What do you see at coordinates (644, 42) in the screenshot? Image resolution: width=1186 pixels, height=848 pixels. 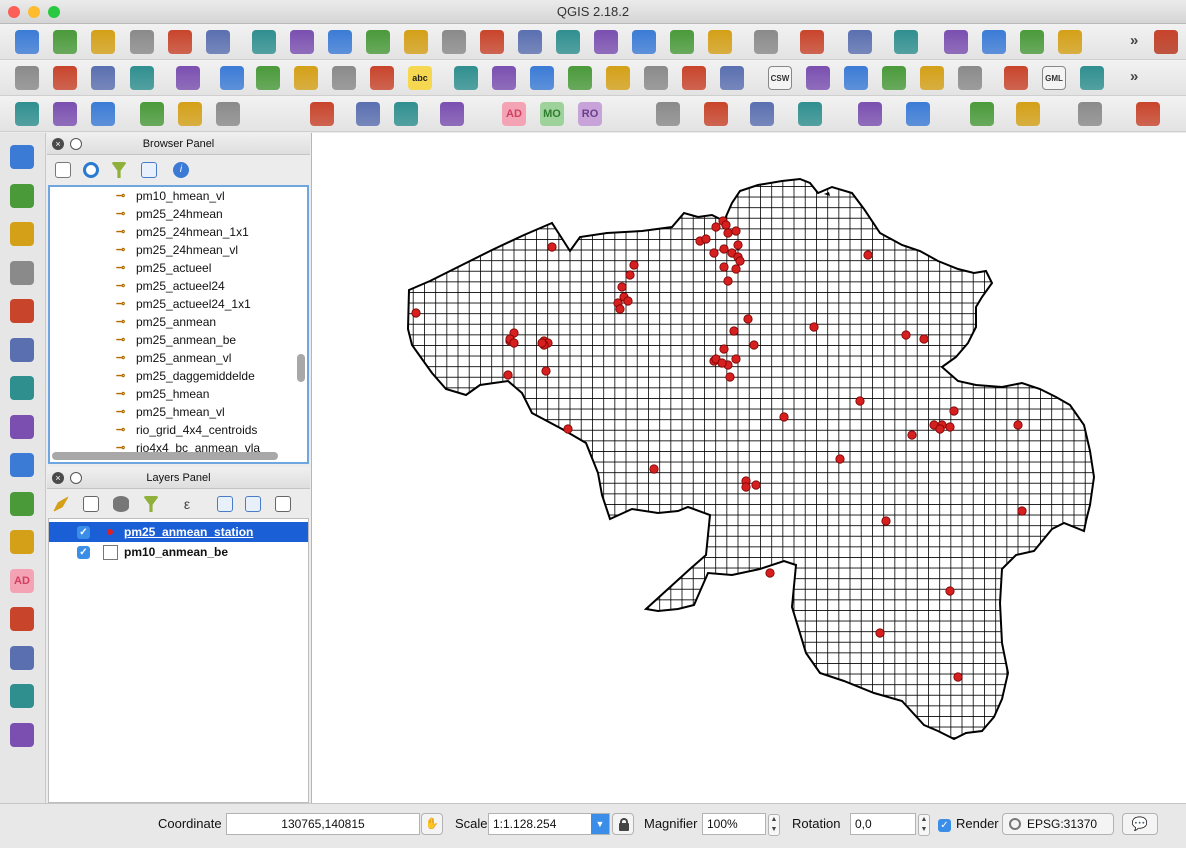 I see `new-map-view-icon` at bounding box center [644, 42].